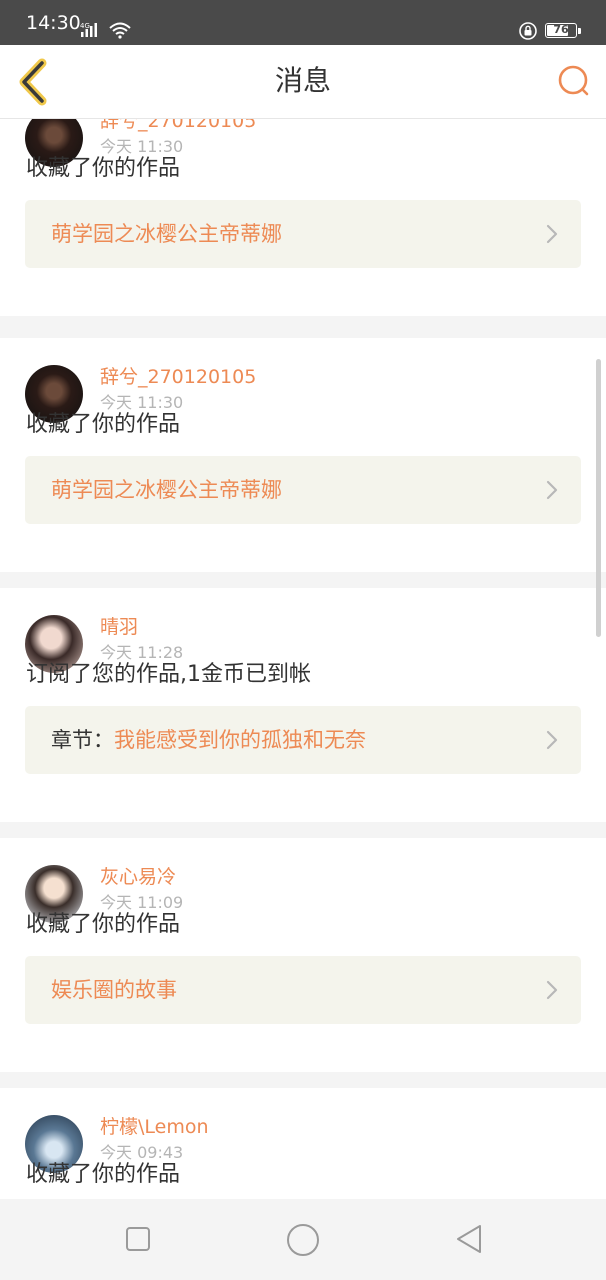  What do you see at coordinates (119, 627) in the screenshot?
I see `username: 晴羽` at bounding box center [119, 627].